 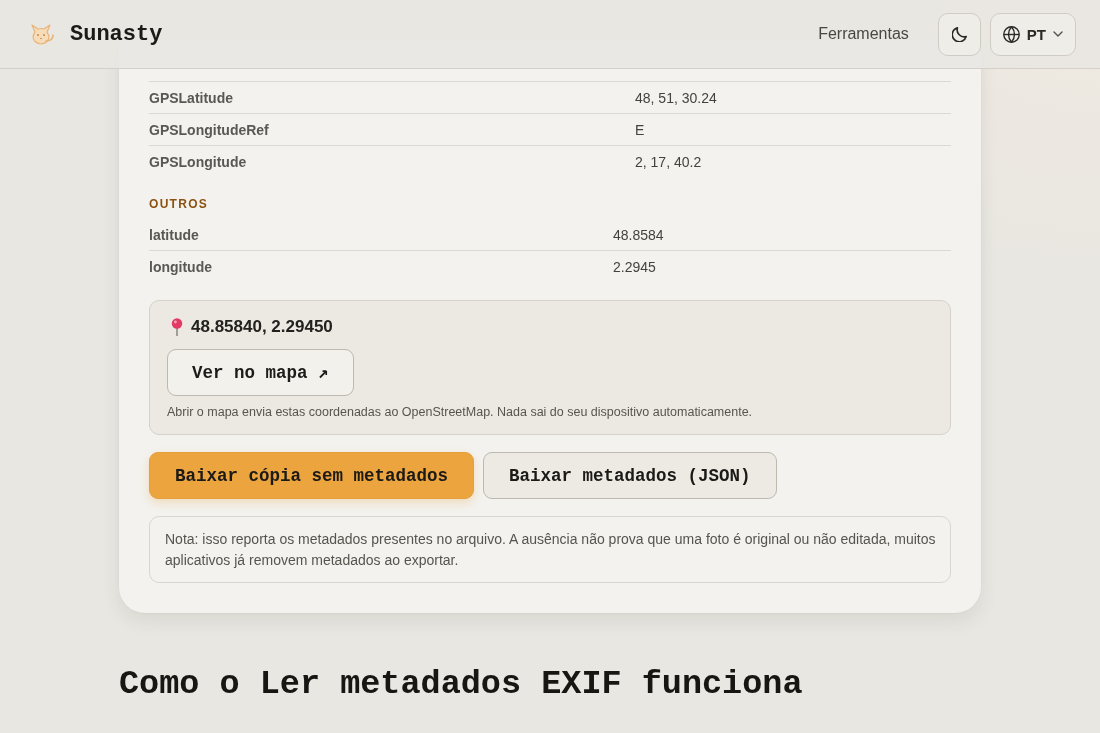 I want to click on metadata-key: GPSLatitude, so click(x=392, y=98).